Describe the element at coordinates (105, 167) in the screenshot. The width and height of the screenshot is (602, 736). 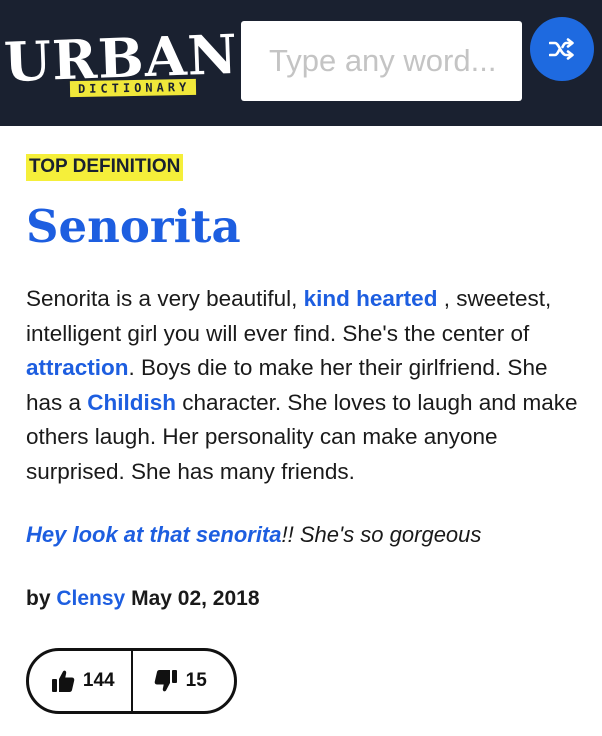
I see `top-definition-badge: TOP DEFINITION` at that location.